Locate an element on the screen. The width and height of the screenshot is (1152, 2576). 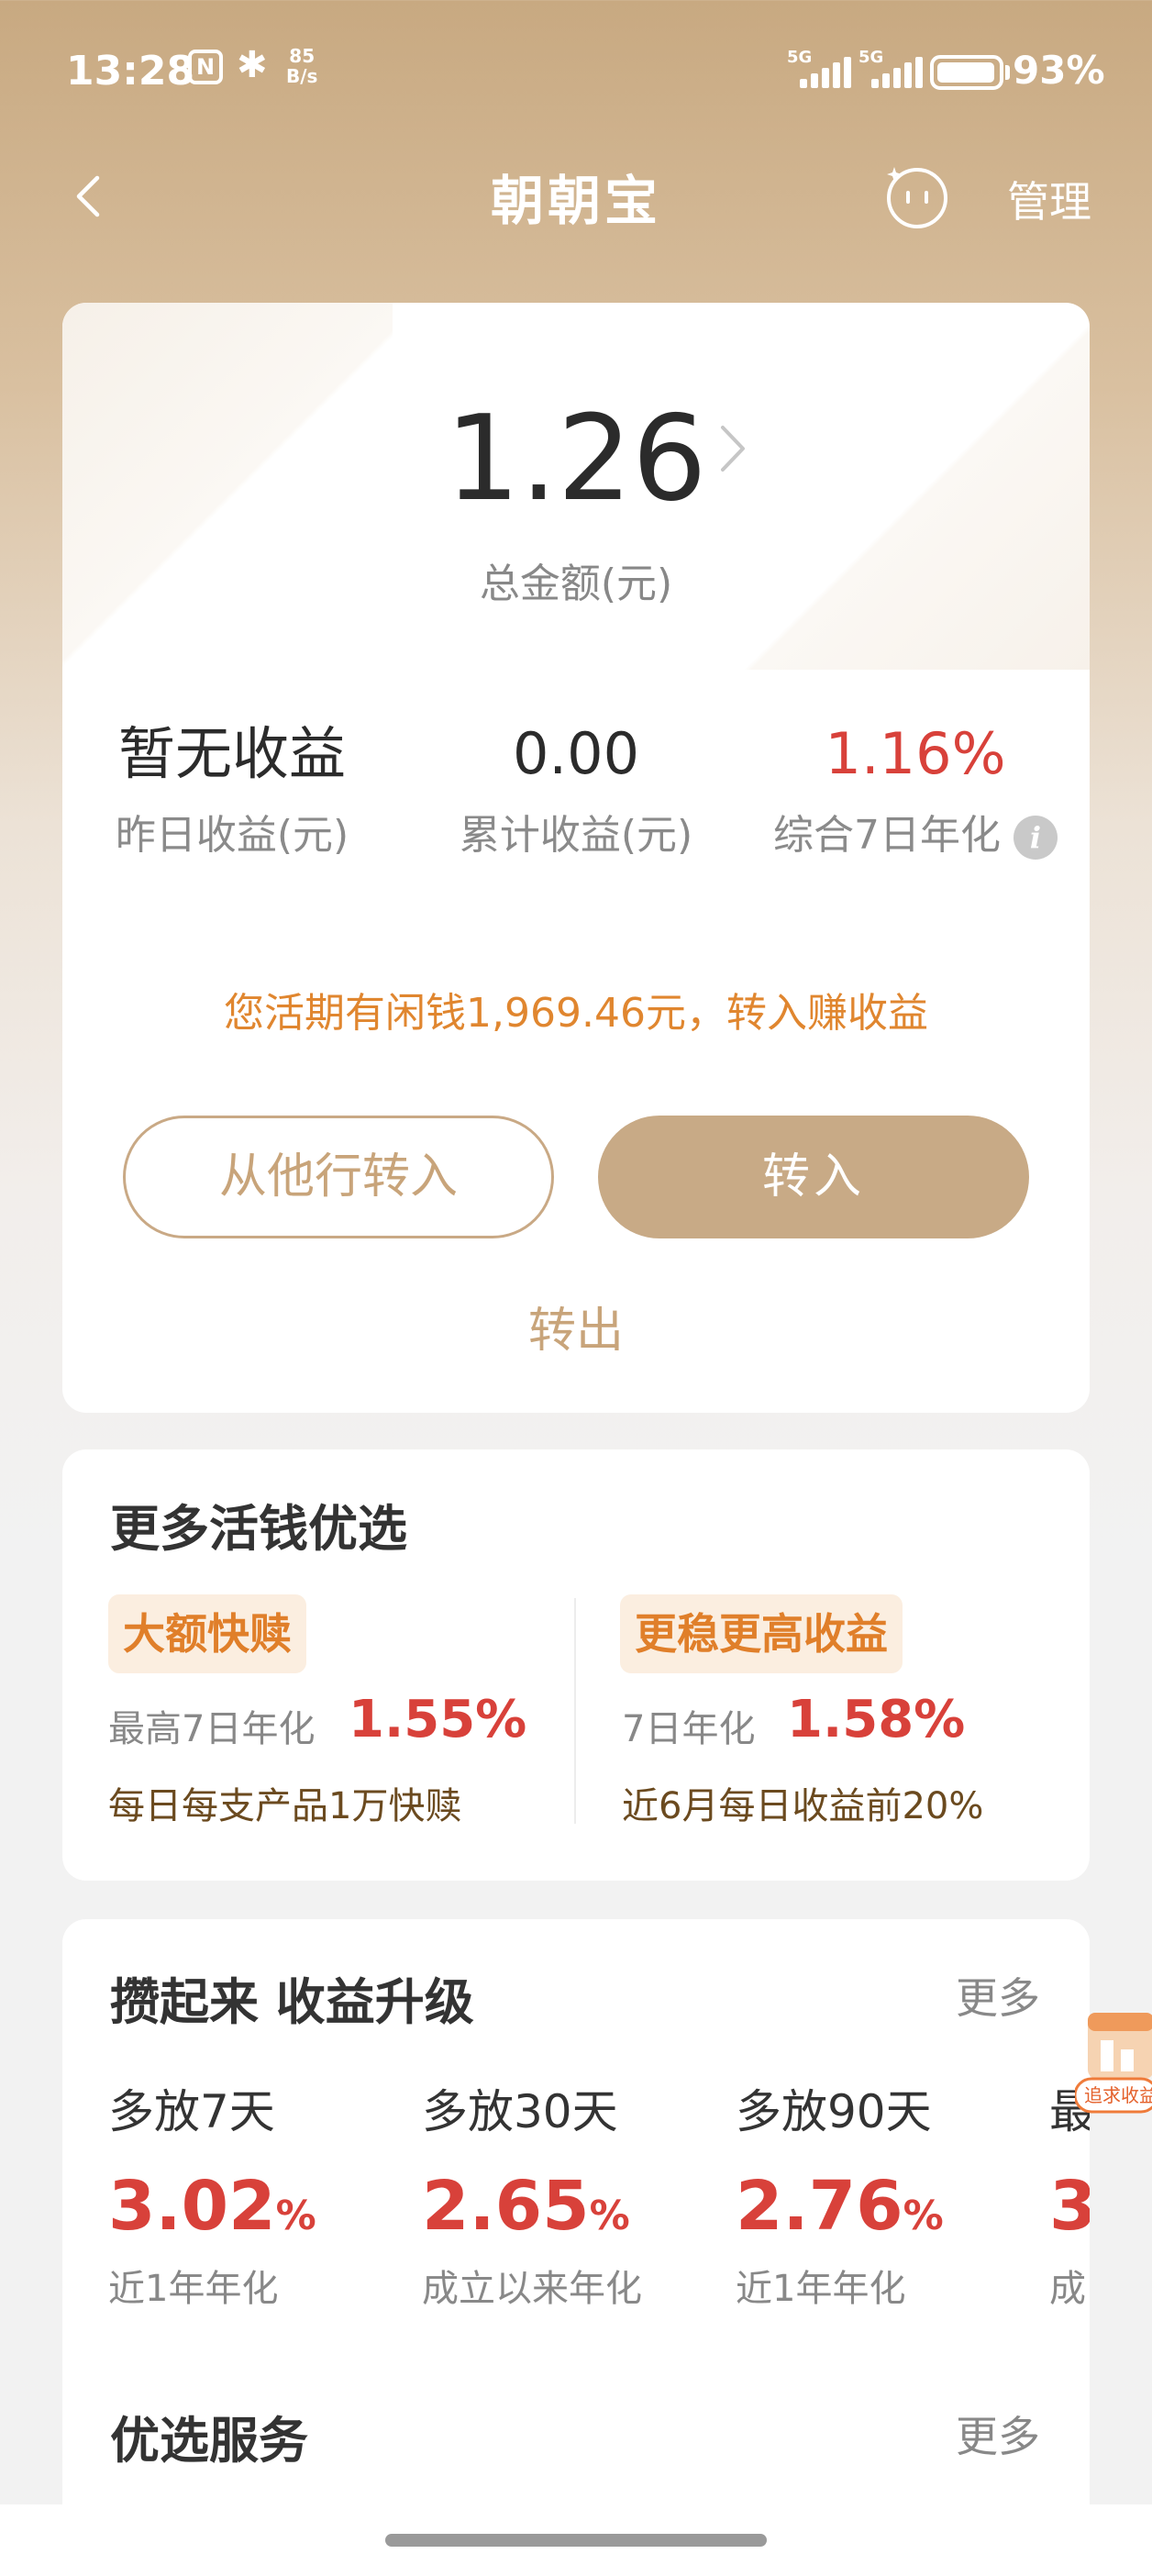
sim2-network-label: 5G is located at coordinates (871, 57).